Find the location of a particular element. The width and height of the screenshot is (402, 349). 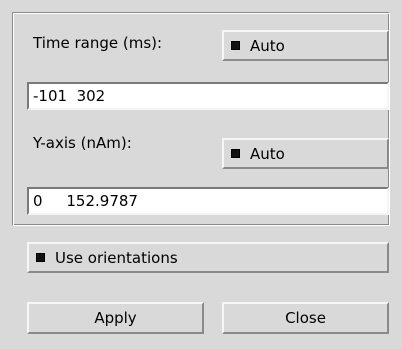

use-orientations-label: Use orientations is located at coordinates (116, 257).